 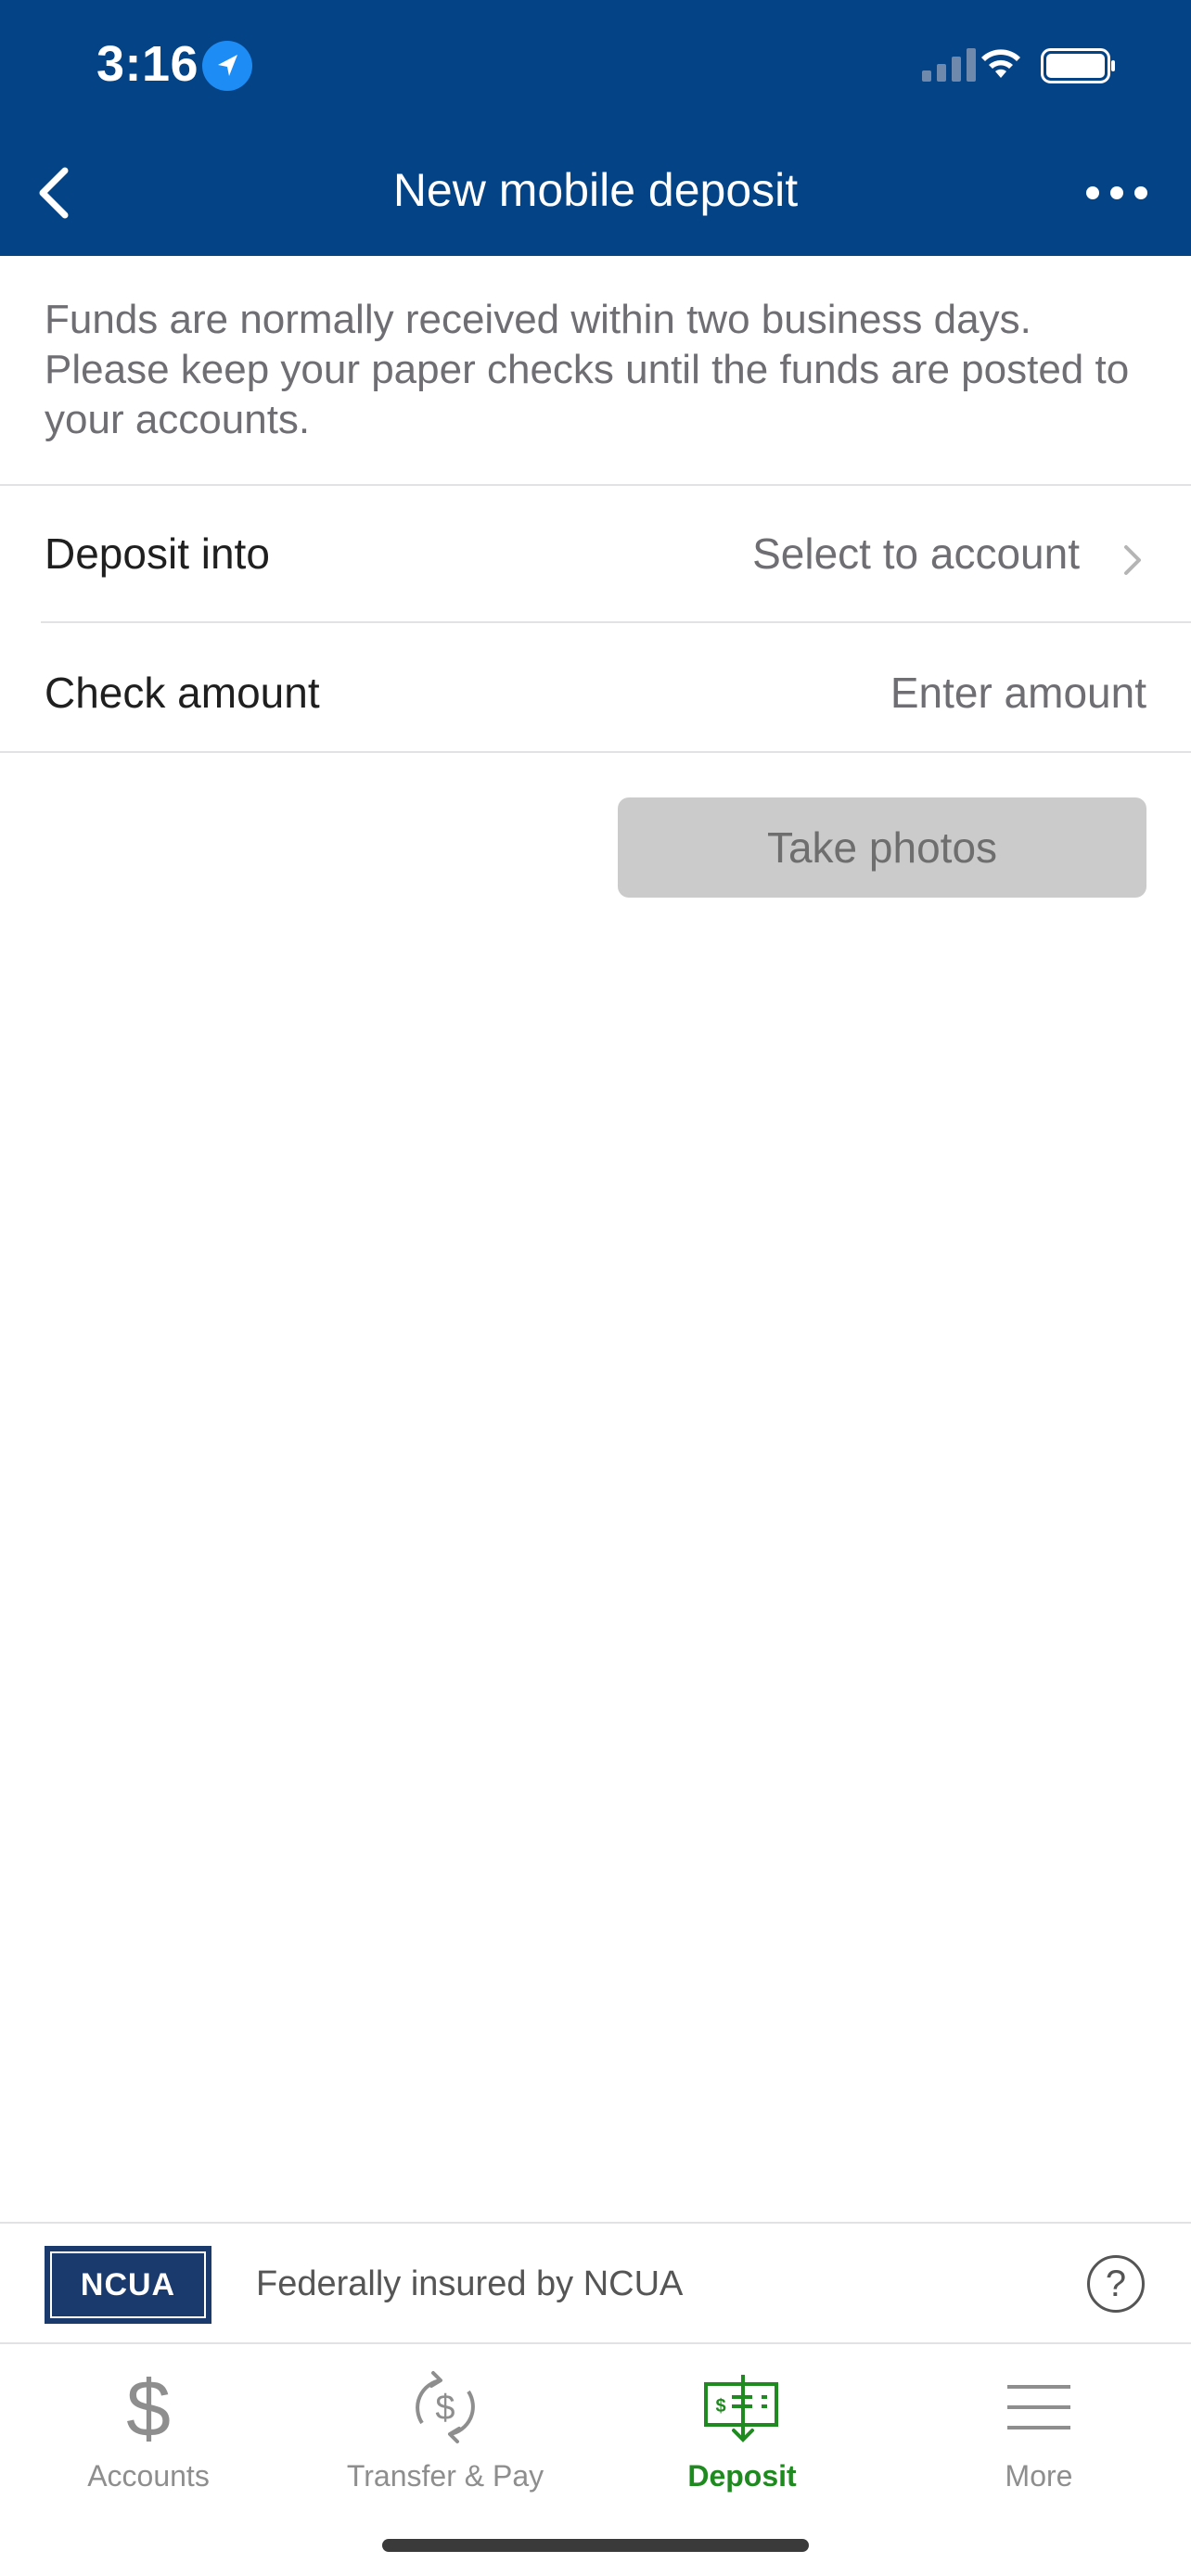 I want to click on check-amount-input: Enter amount, so click(x=1018, y=693).